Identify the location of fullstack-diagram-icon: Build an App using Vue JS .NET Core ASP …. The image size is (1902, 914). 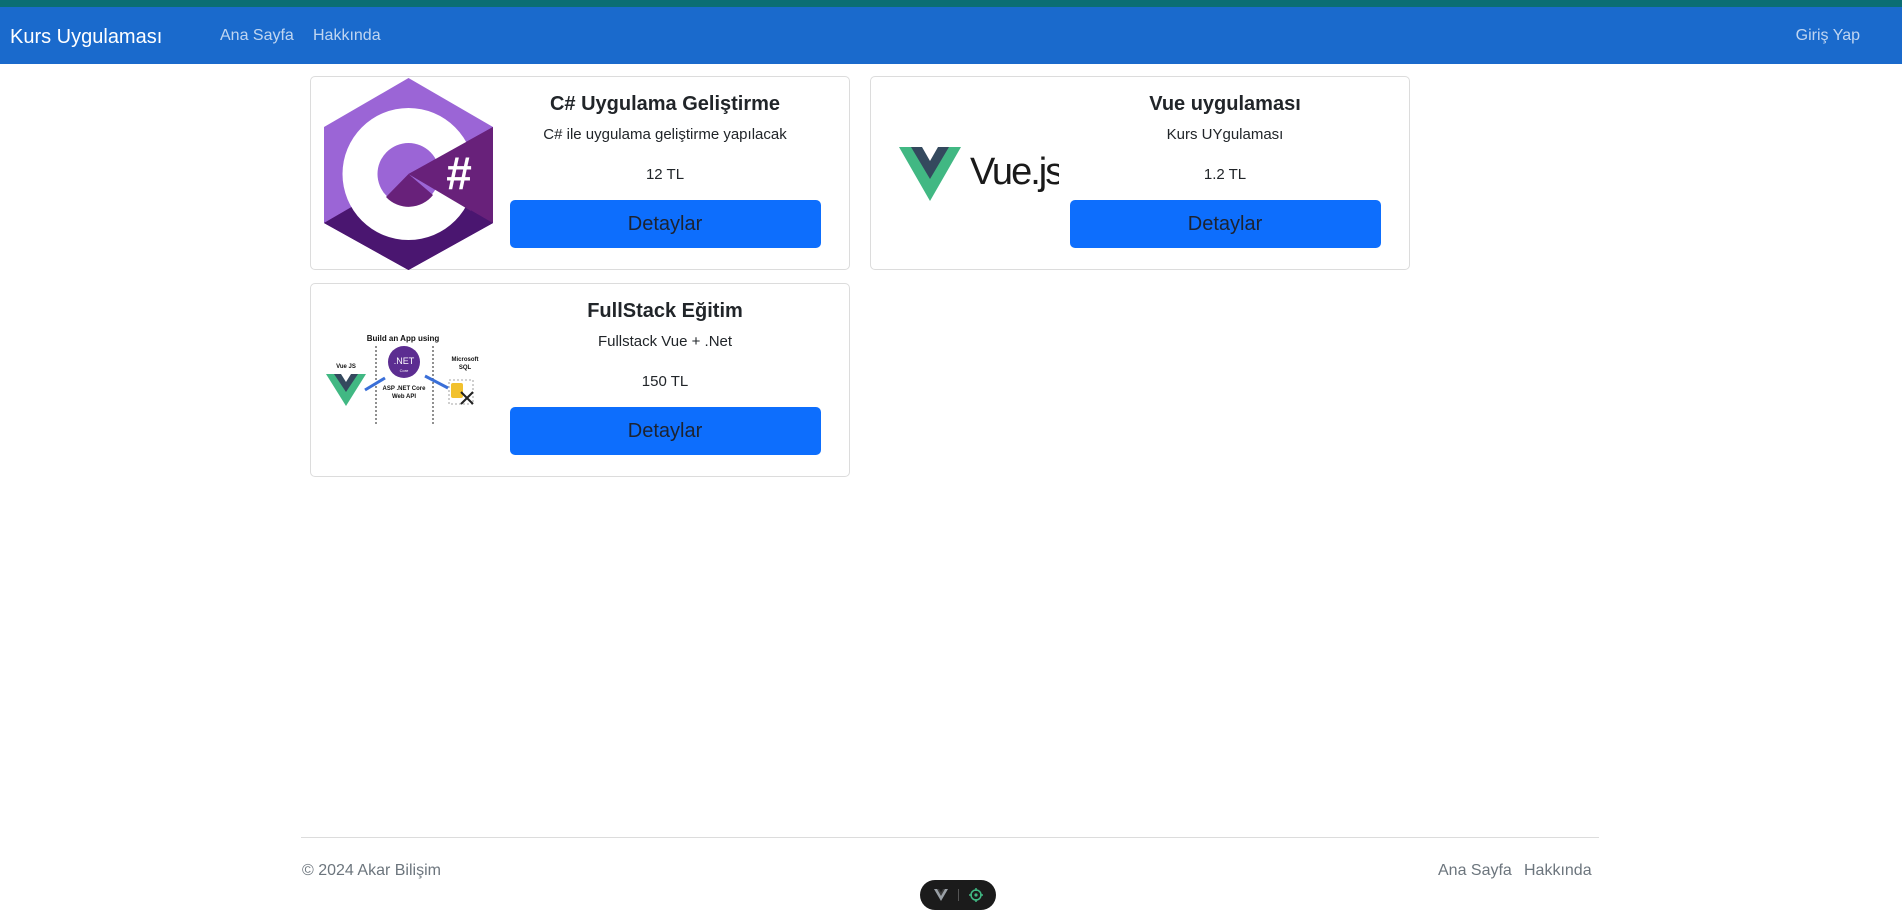
(408, 381).